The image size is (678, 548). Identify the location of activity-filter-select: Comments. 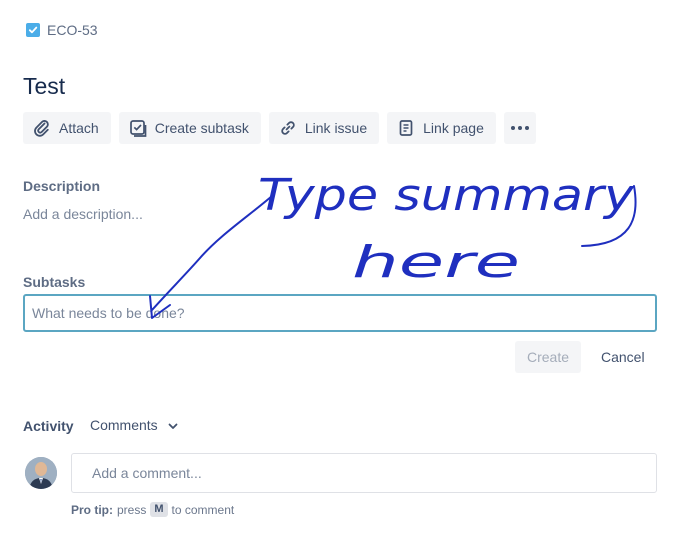
(134, 425).